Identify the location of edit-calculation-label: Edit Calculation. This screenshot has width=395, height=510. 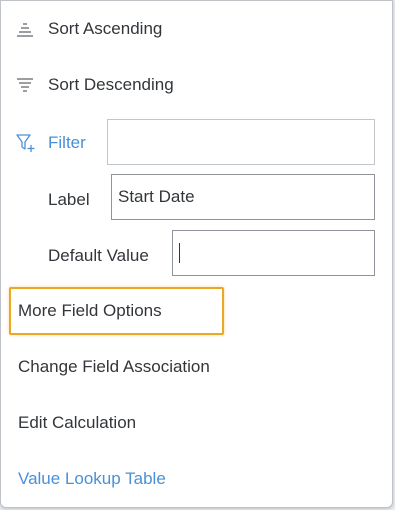
(77, 422).